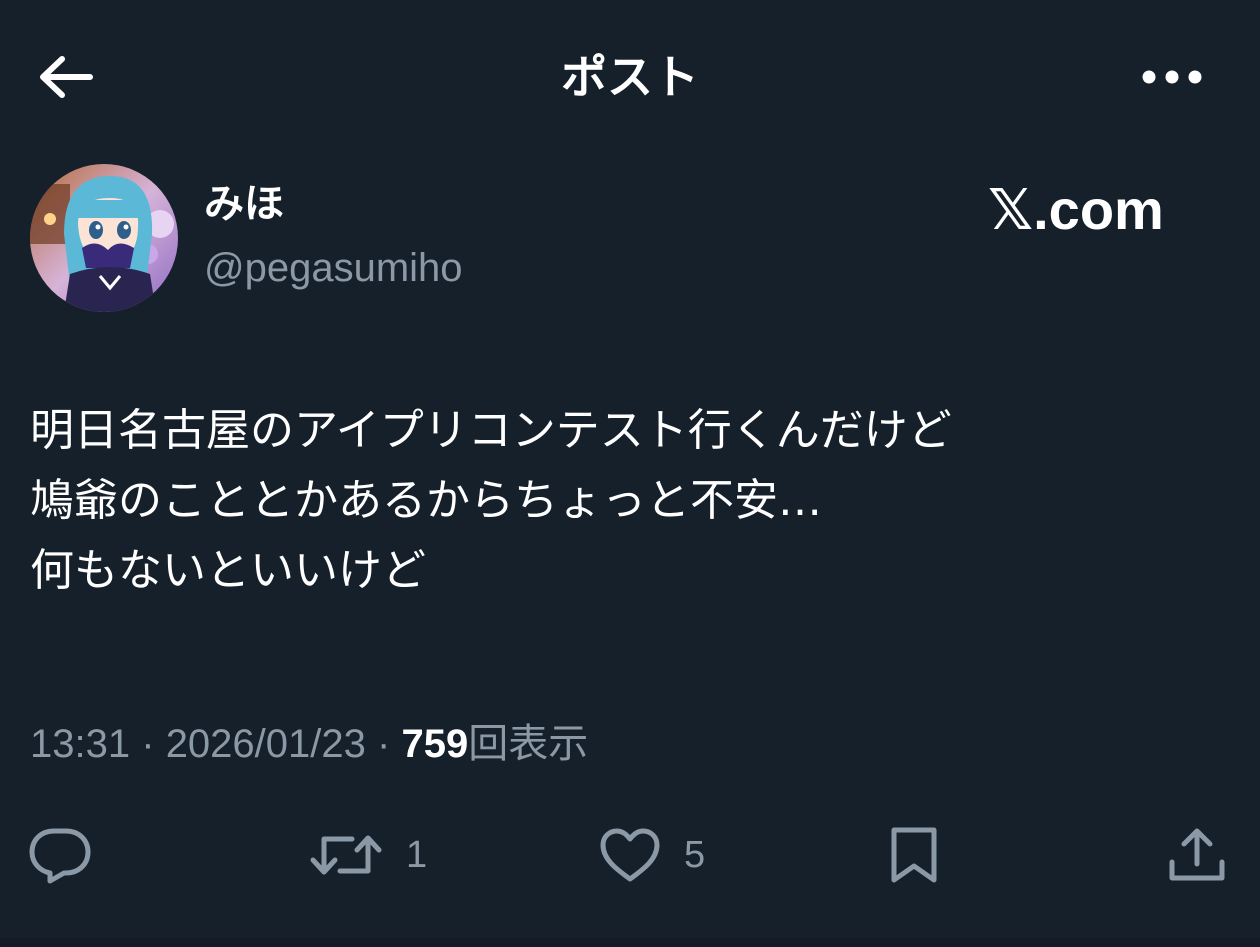 This screenshot has width=1260, height=947. I want to click on heart-icon, so click(630, 855).